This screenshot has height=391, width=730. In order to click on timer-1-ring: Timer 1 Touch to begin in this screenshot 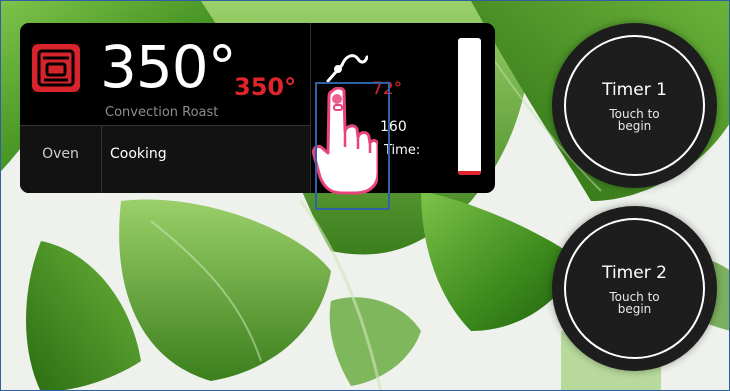, I will do `click(634, 105)`.